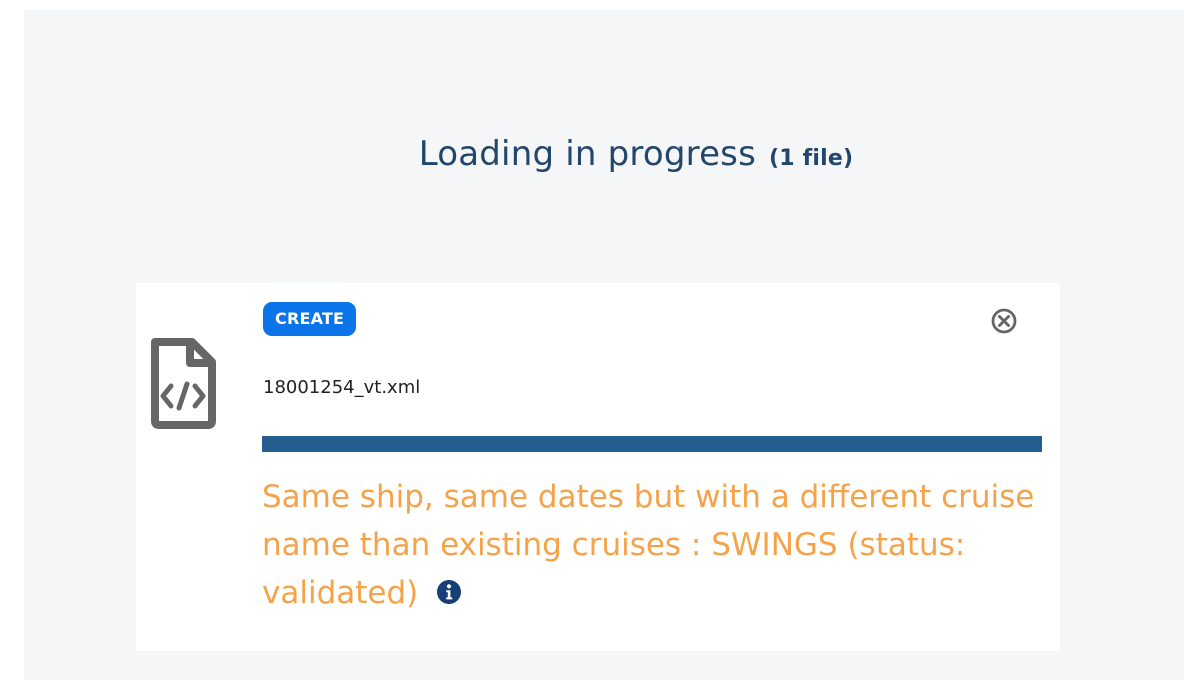 The height and width of the screenshot is (680, 1184). I want to click on upload-progress-fill, so click(652, 444).